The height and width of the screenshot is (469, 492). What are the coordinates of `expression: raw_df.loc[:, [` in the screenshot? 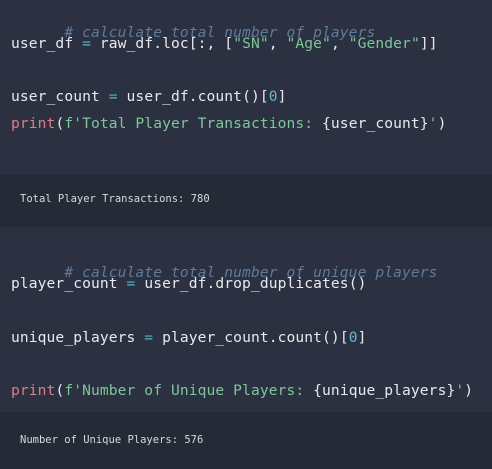 It's located at (166, 43).